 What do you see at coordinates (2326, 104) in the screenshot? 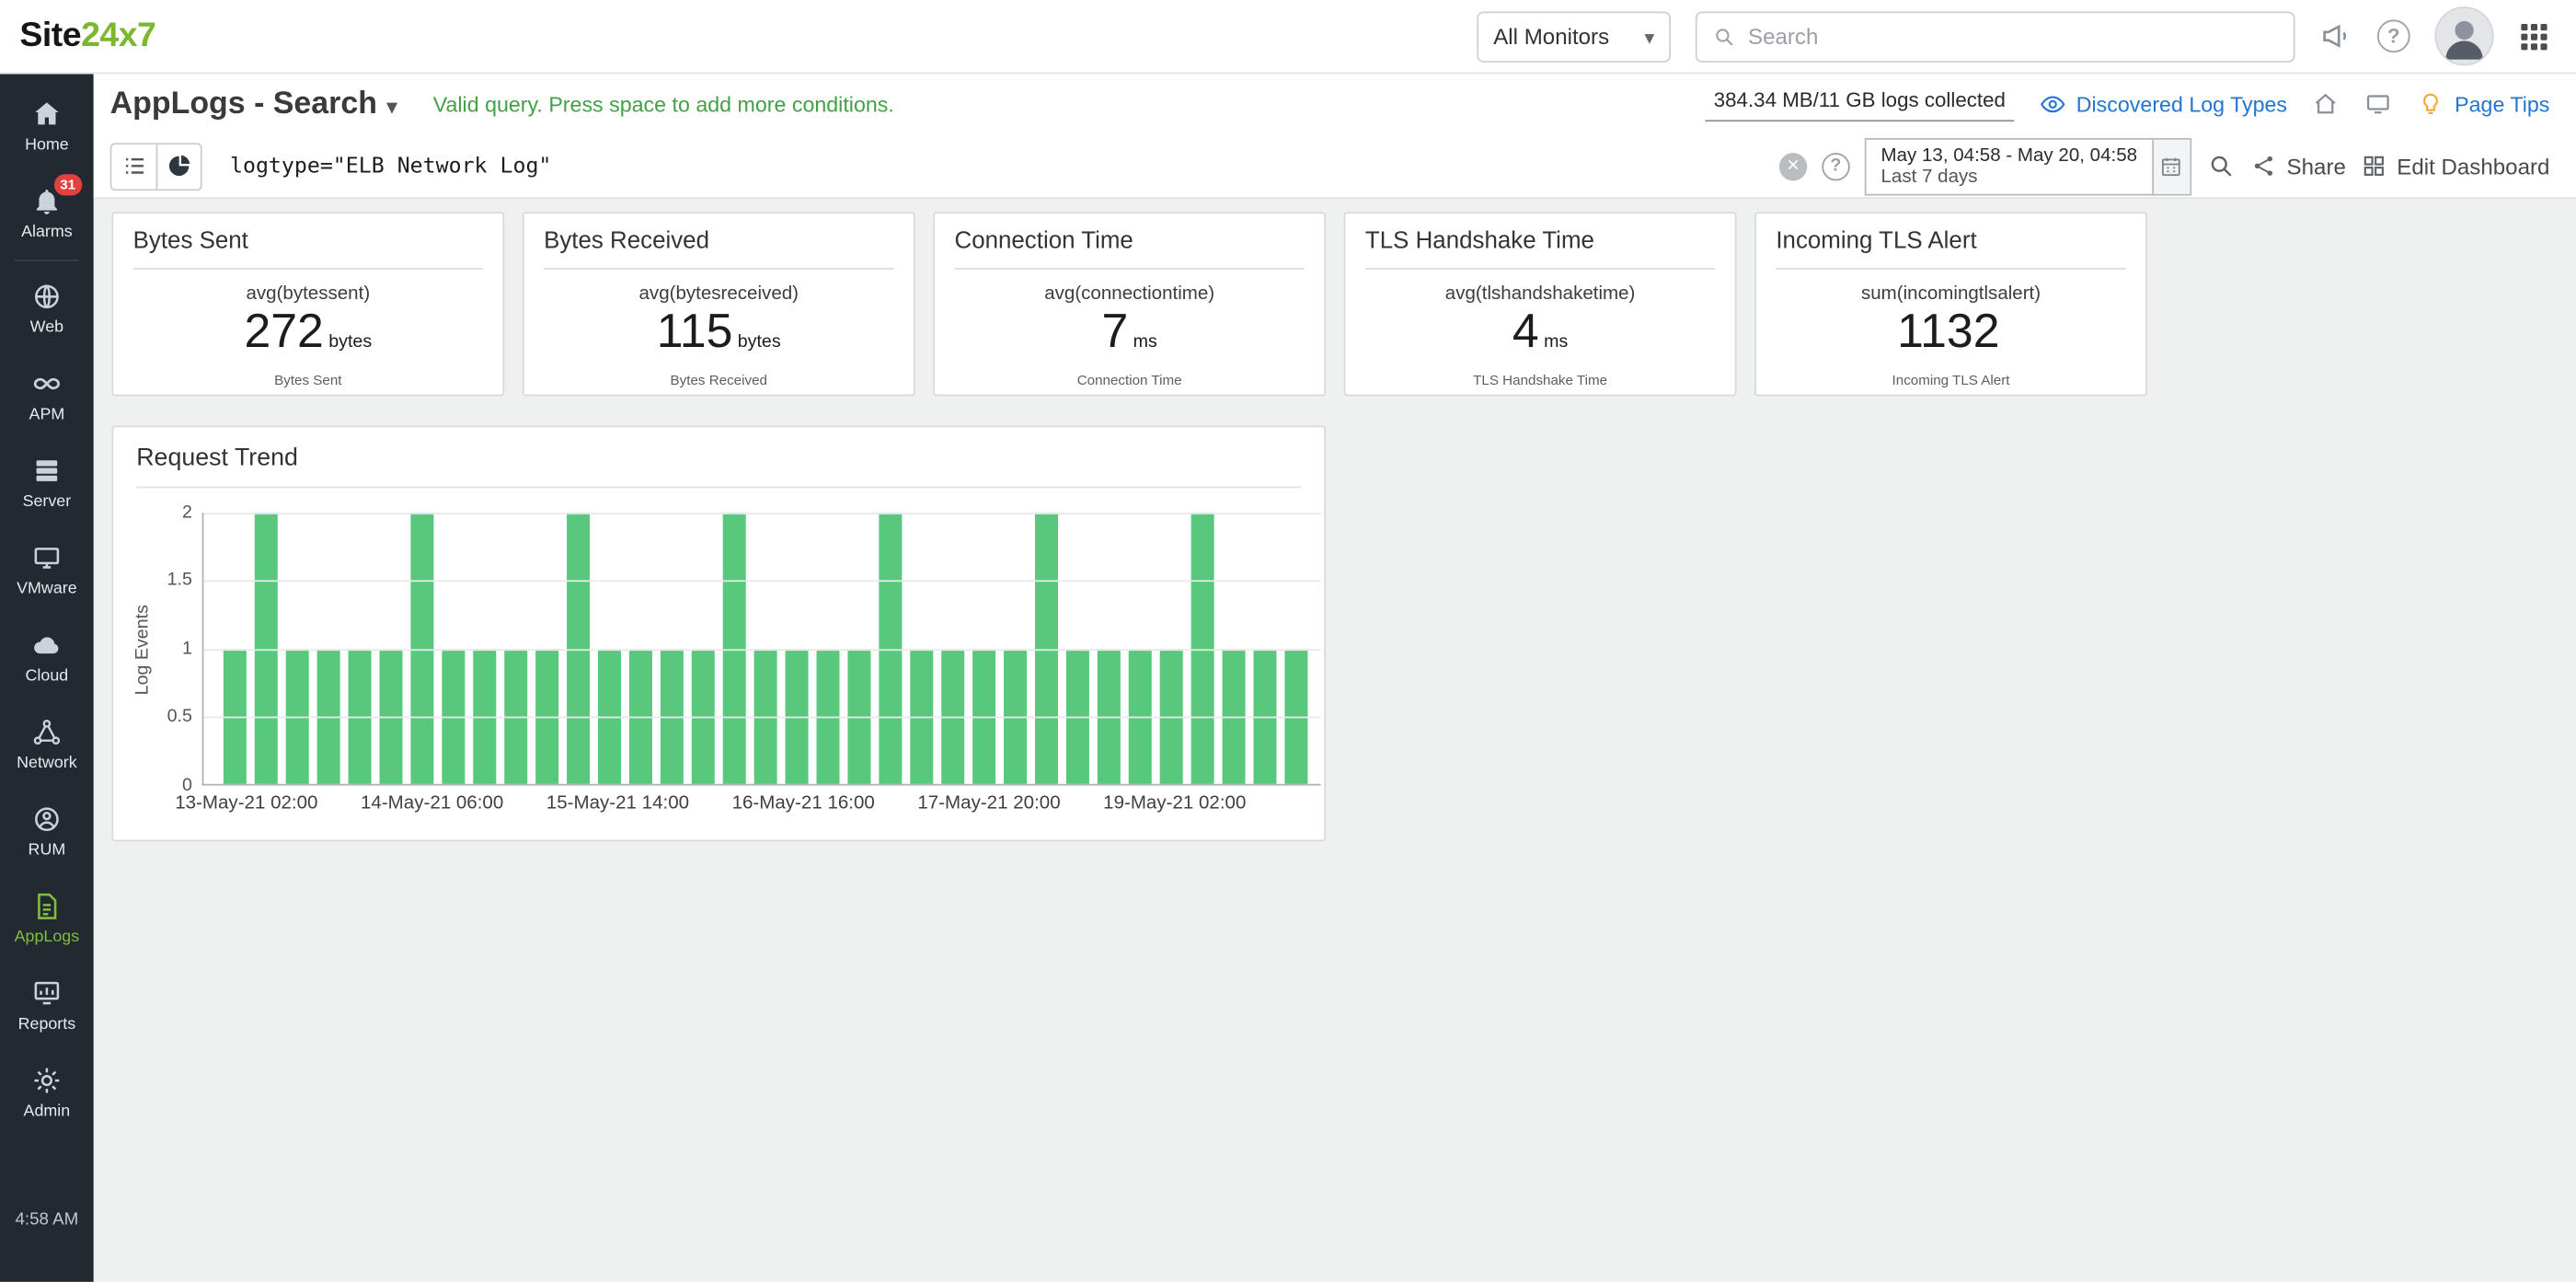
I see `home-screen-icon` at bounding box center [2326, 104].